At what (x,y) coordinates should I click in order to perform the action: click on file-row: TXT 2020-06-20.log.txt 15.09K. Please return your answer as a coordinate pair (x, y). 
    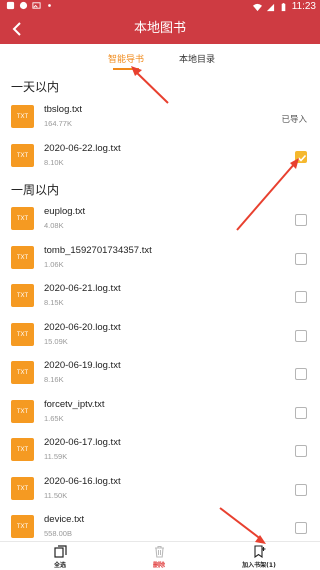
    Looking at the image, I should click on (160, 336).